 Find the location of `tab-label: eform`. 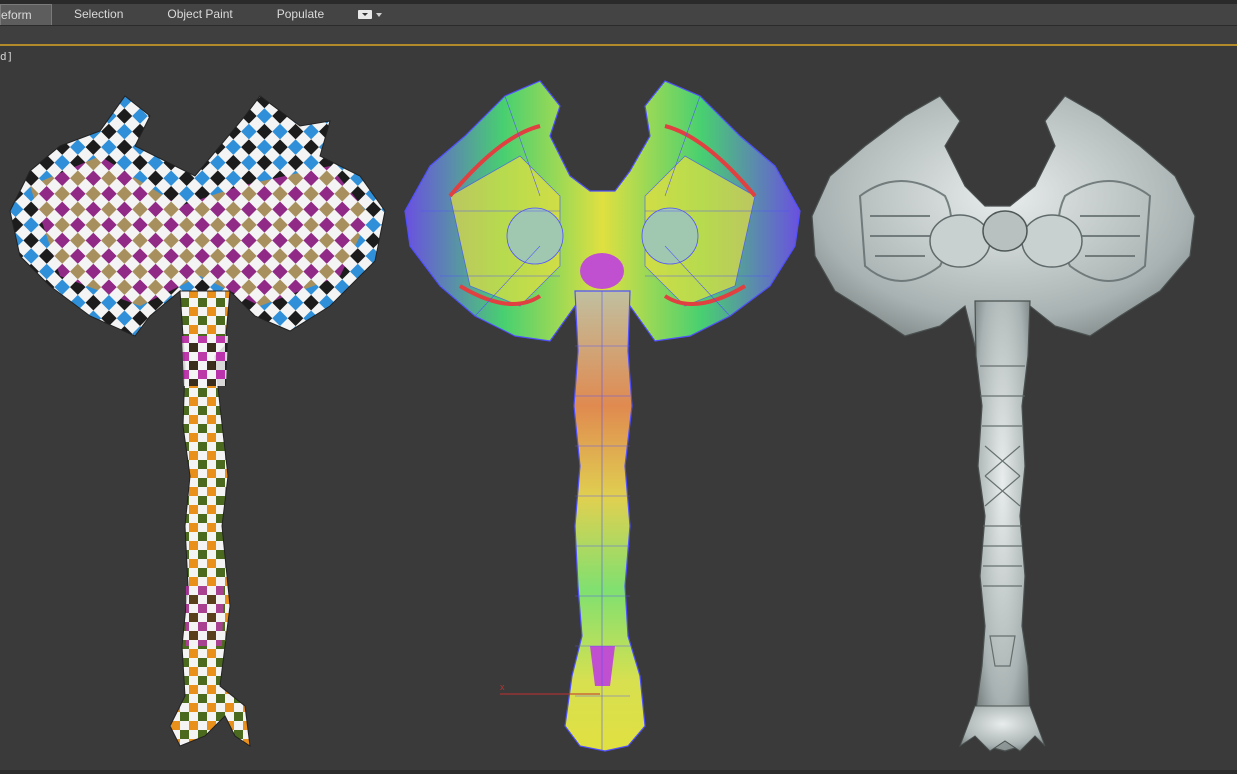

tab-label: eform is located at coordinates (16, 15).